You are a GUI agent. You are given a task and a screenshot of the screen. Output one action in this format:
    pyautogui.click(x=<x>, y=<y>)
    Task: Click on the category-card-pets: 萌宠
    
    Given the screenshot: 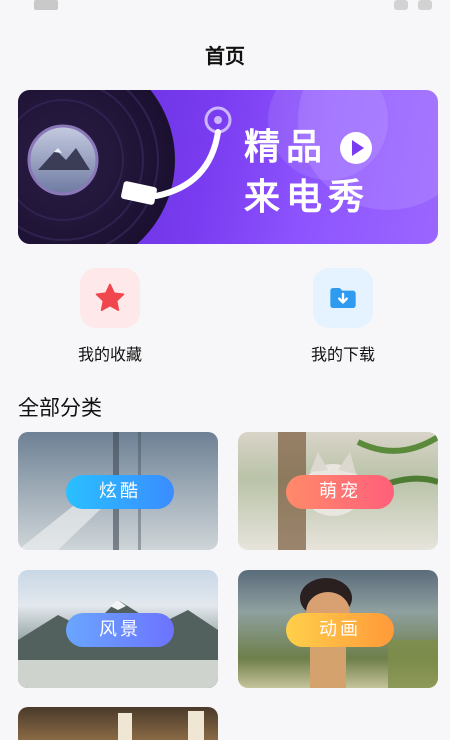 What is the action you would take?
    pyautogui.click(x=338, y=491)
    